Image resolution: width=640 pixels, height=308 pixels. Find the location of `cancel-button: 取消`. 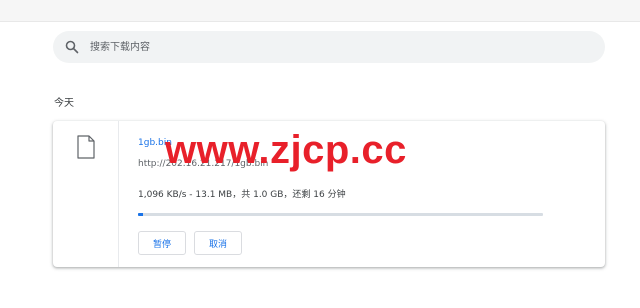

cancel-button: 取消 is located at coordinates (218, 243).